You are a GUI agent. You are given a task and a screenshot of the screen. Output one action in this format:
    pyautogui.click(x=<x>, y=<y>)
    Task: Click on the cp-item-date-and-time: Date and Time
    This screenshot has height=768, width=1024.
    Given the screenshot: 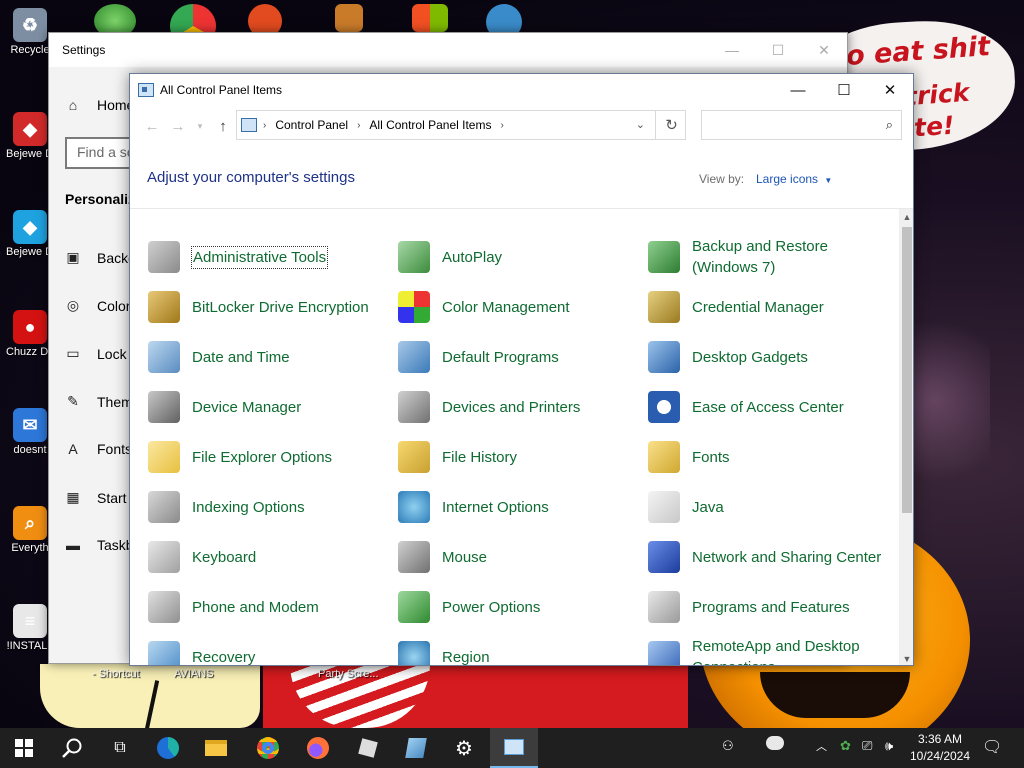 What is the action you would take?
    pyautogui.click(x=268, y=357)
    